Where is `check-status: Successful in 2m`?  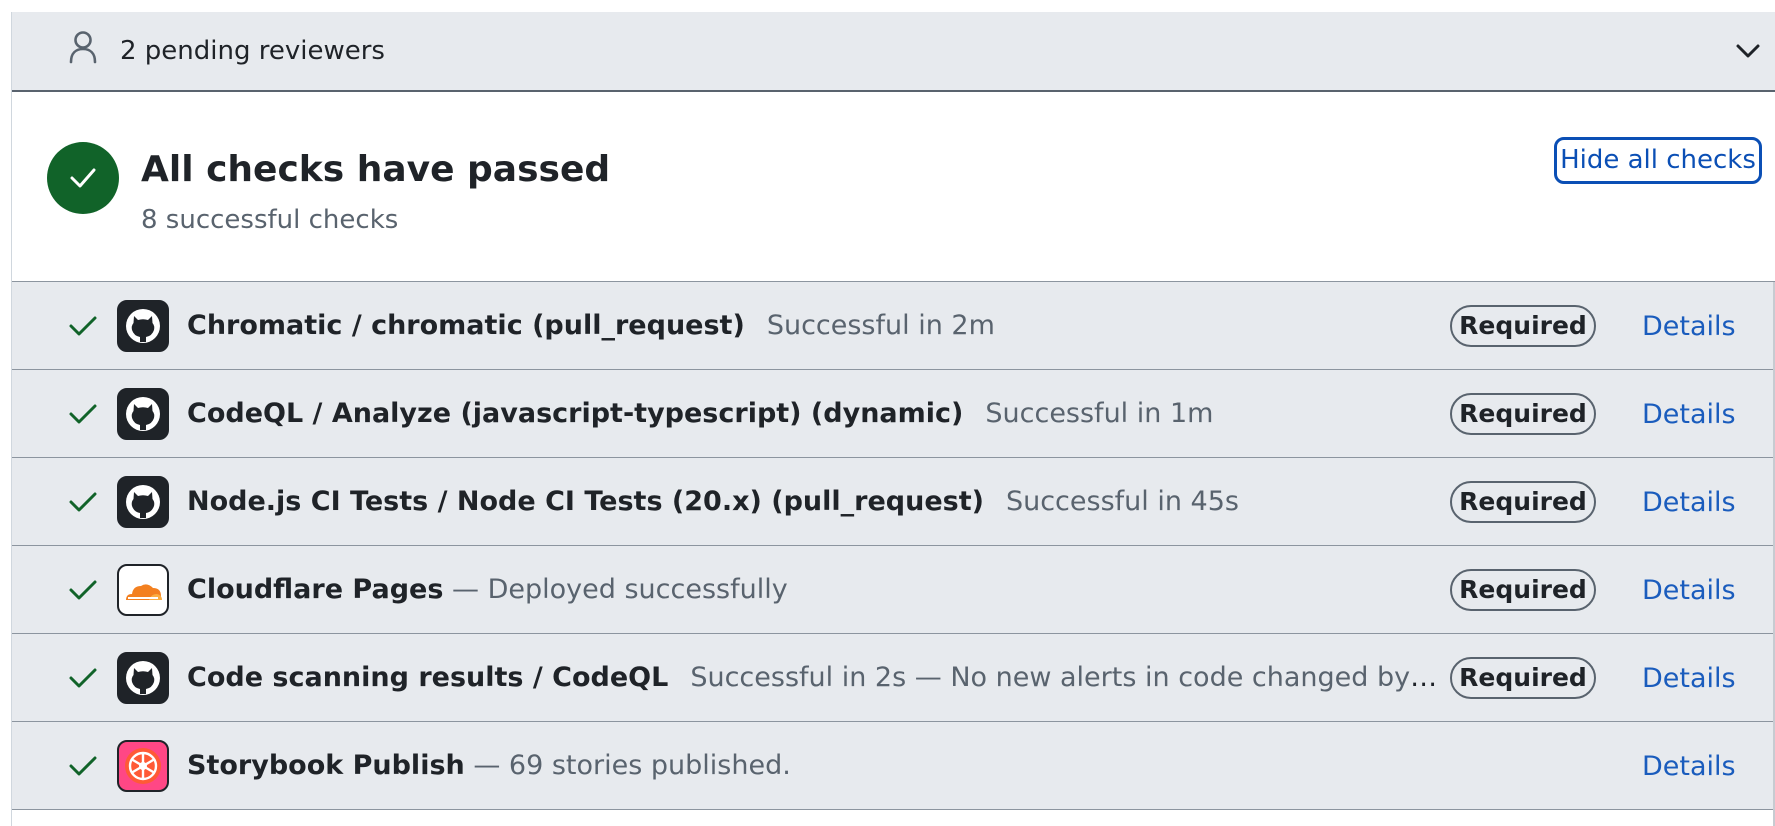
check-status: Successful in 2m is located at coordinates (880, 325).